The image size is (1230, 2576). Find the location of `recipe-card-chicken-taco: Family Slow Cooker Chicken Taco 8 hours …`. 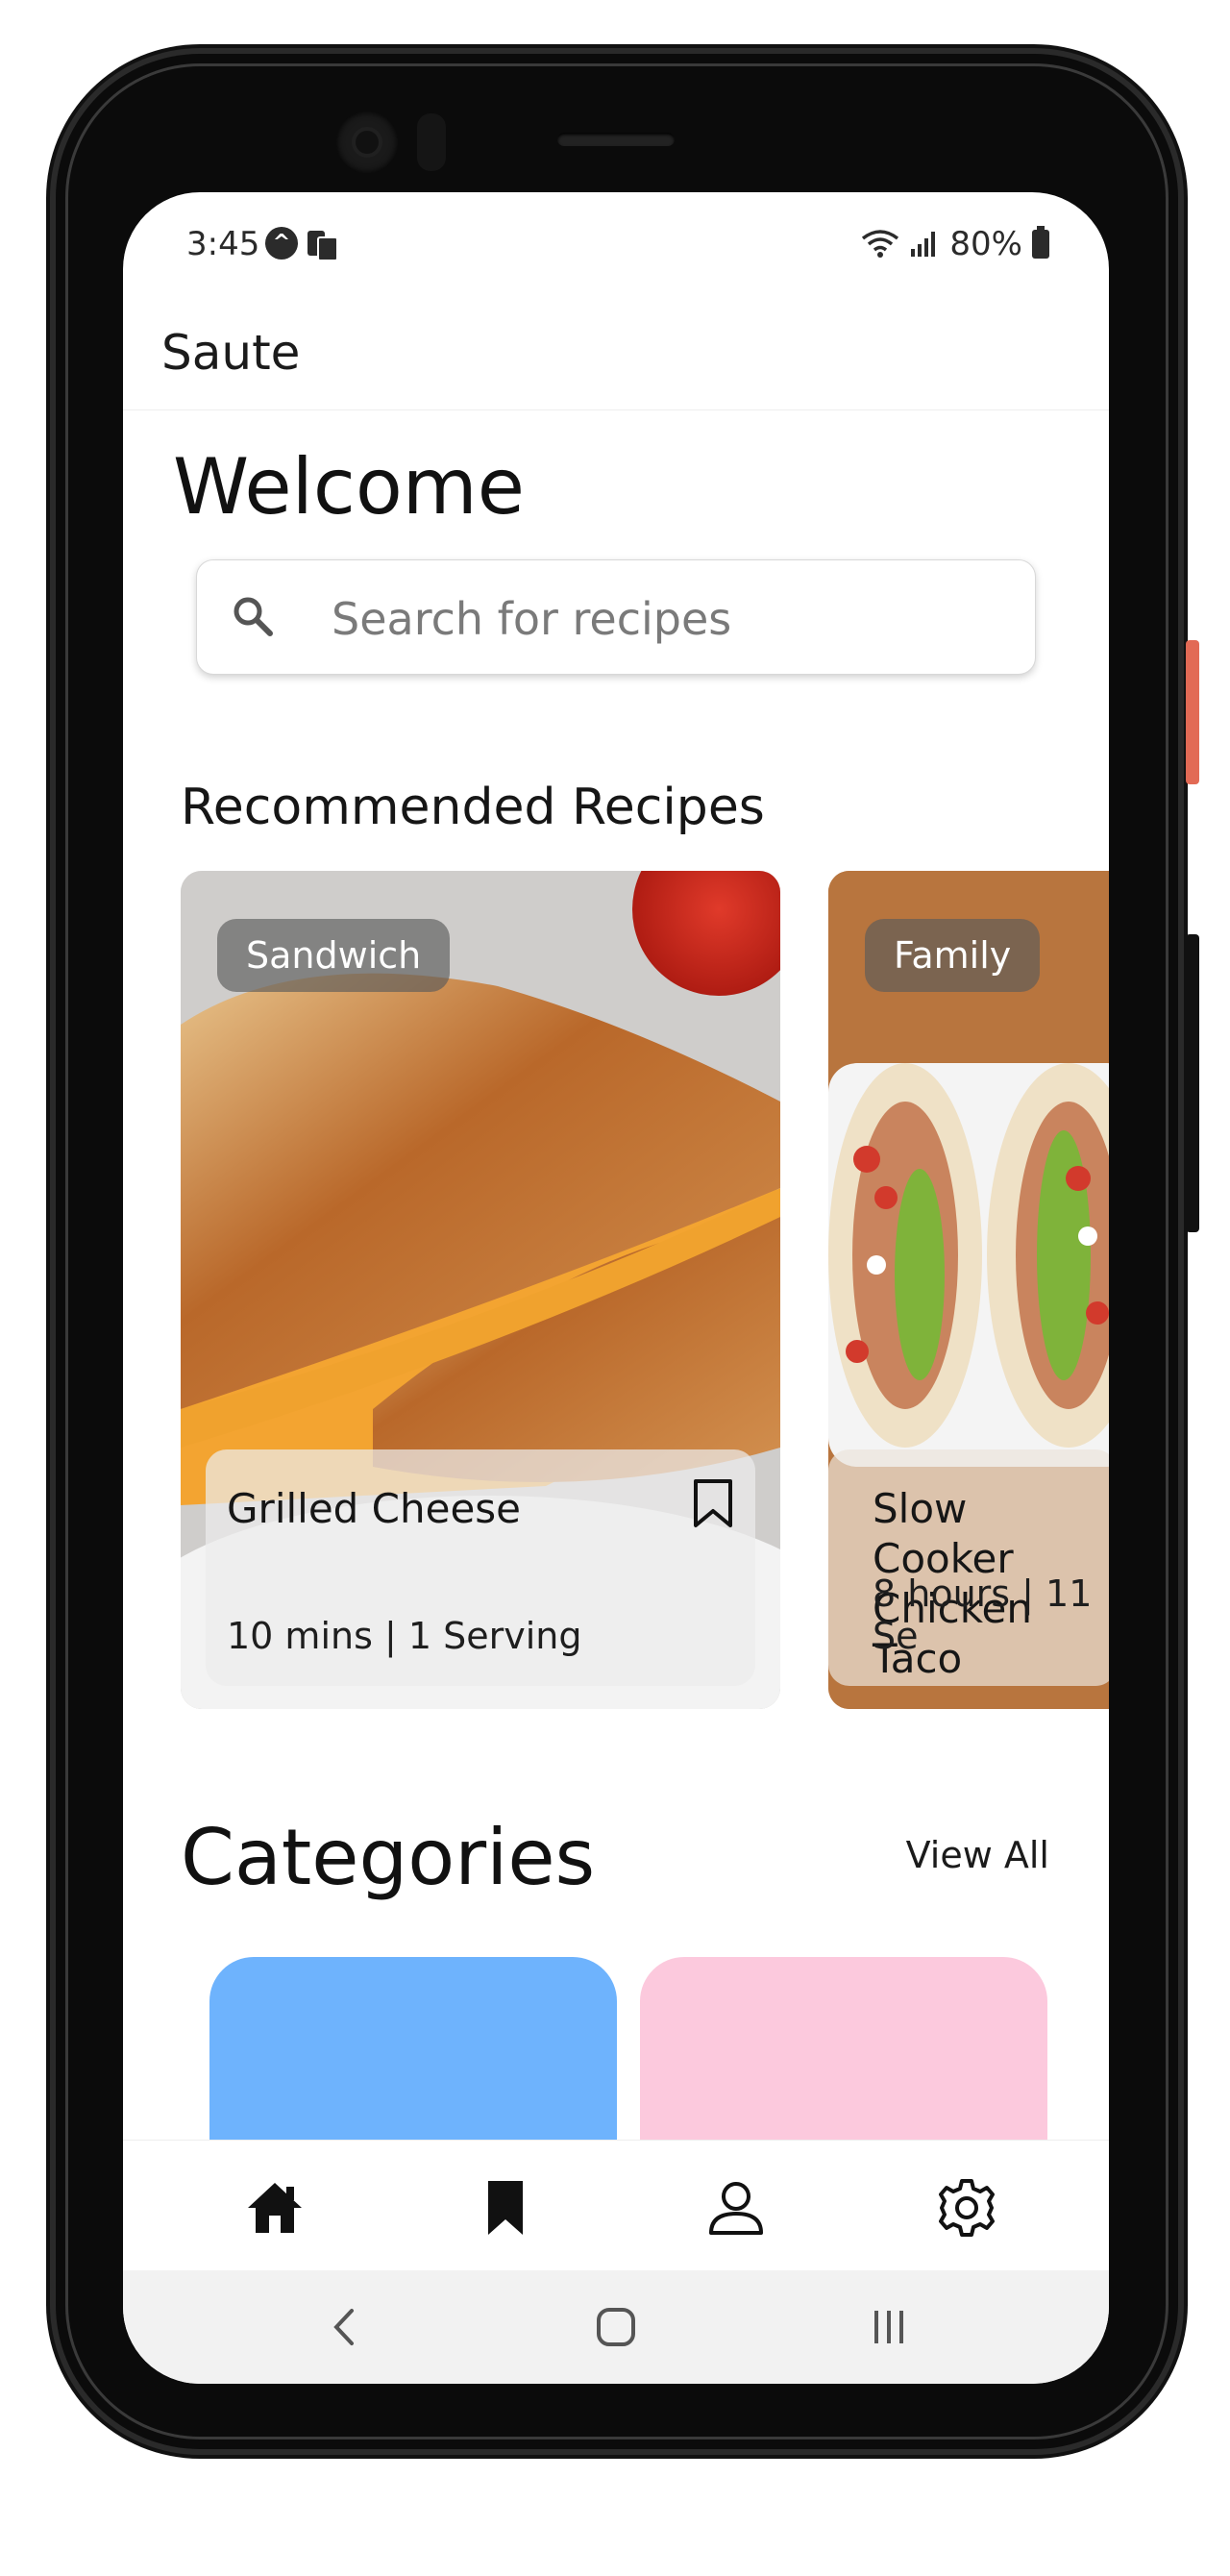

recipe-card-chicken-taco: Family Slow Cooker Chicken Taco 8 hours … is located at coordinates (969, 1290).